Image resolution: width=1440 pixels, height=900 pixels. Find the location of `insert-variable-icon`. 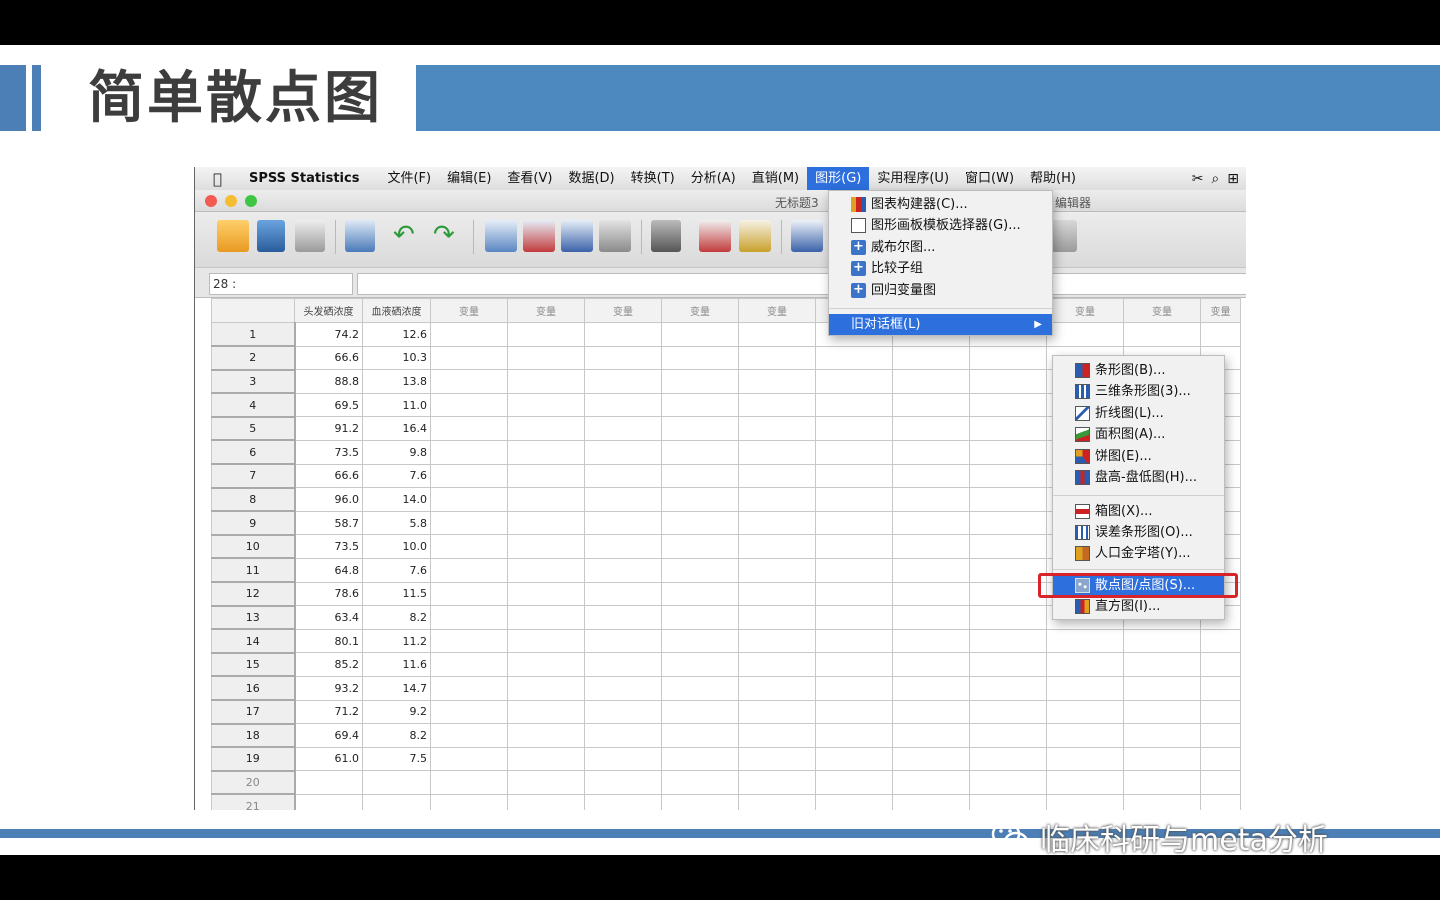

insert-variable-icon is located at coordinates (755, 236).